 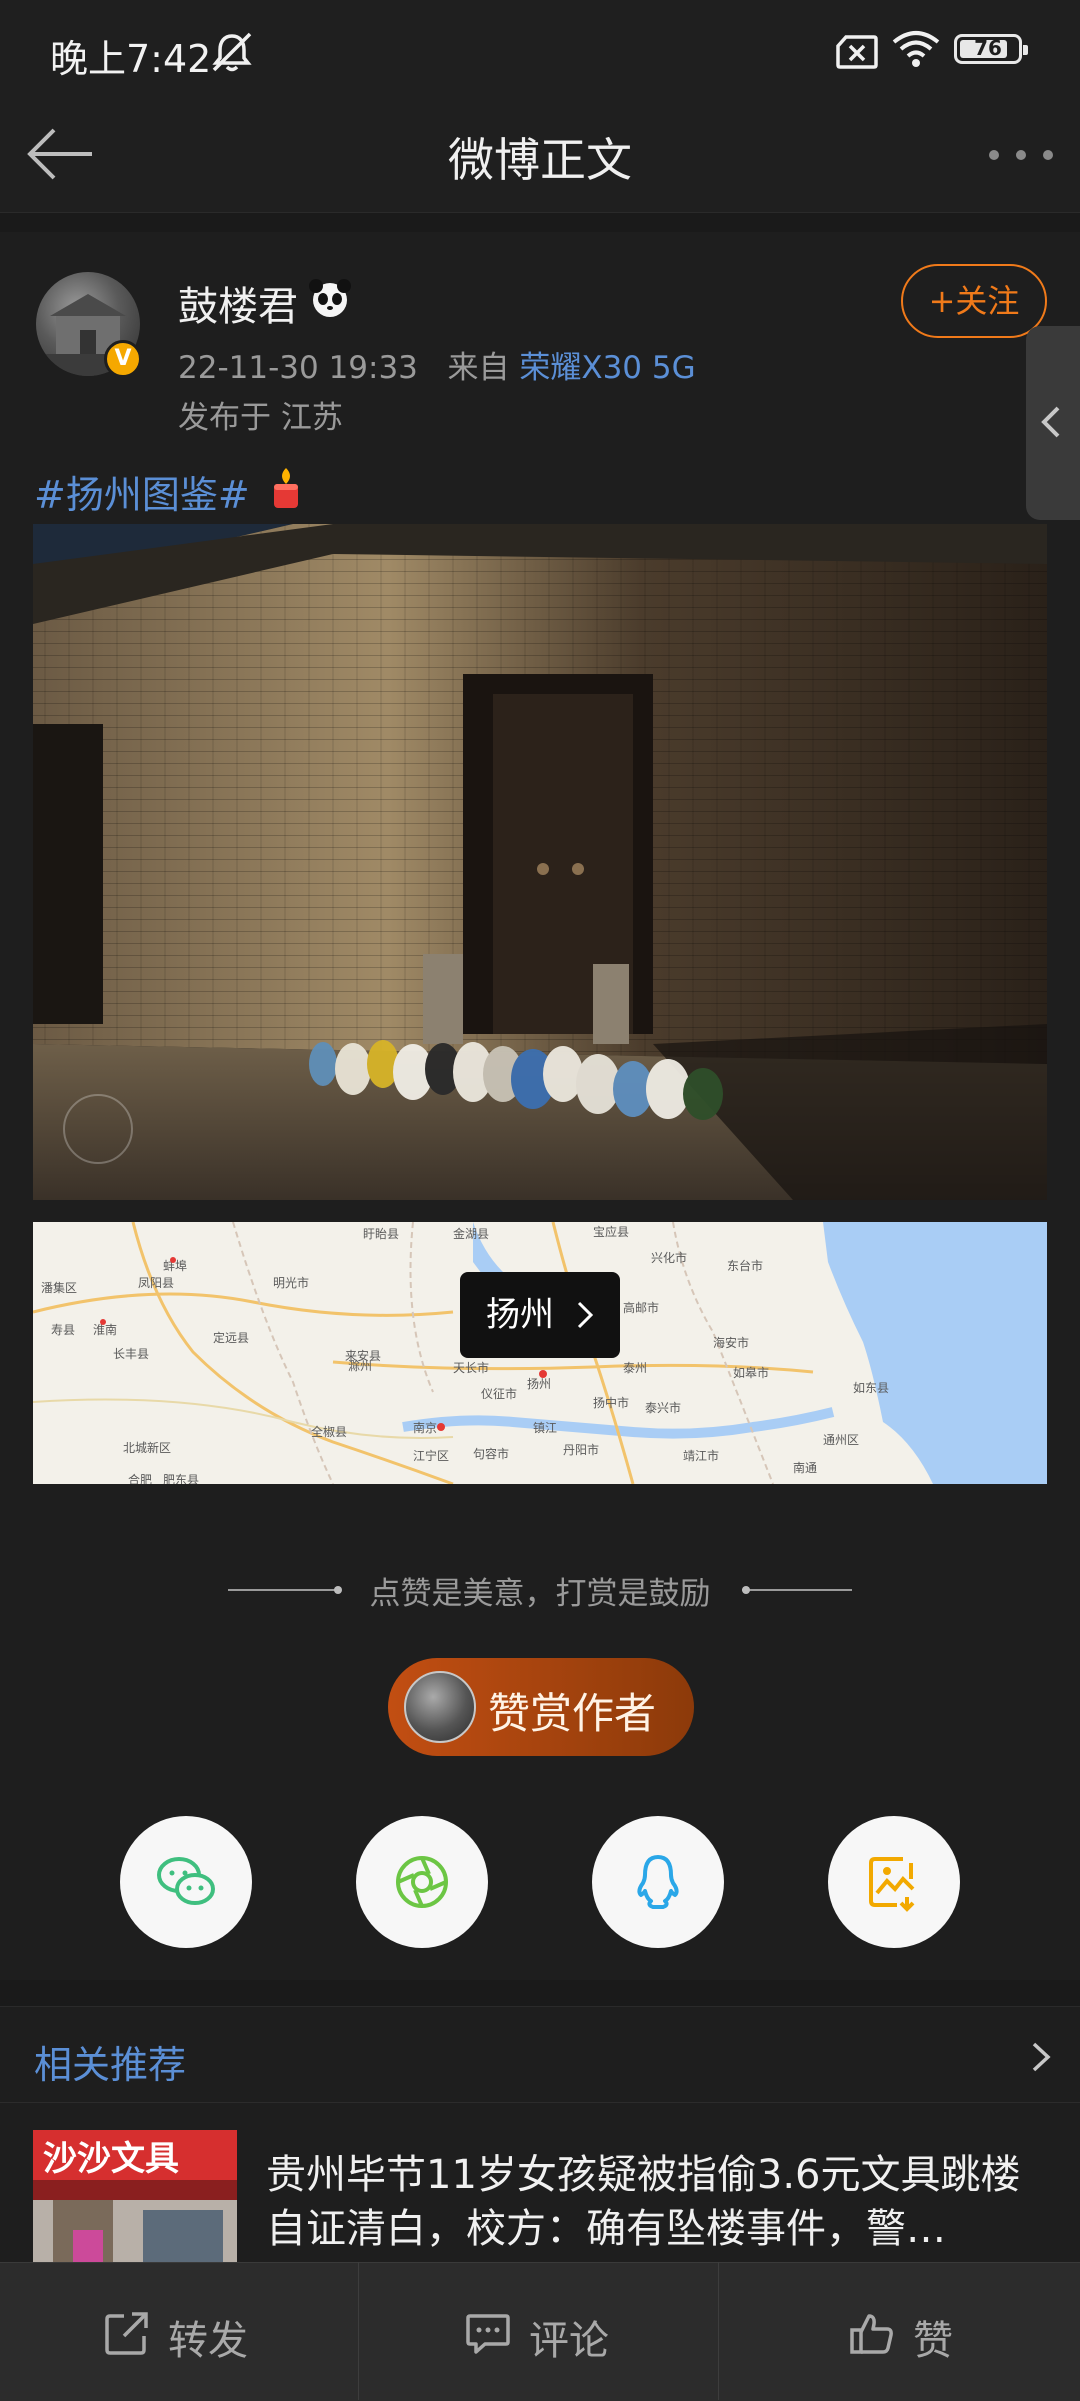 I want to click on comment-icon, so click(x=488, y=2334).